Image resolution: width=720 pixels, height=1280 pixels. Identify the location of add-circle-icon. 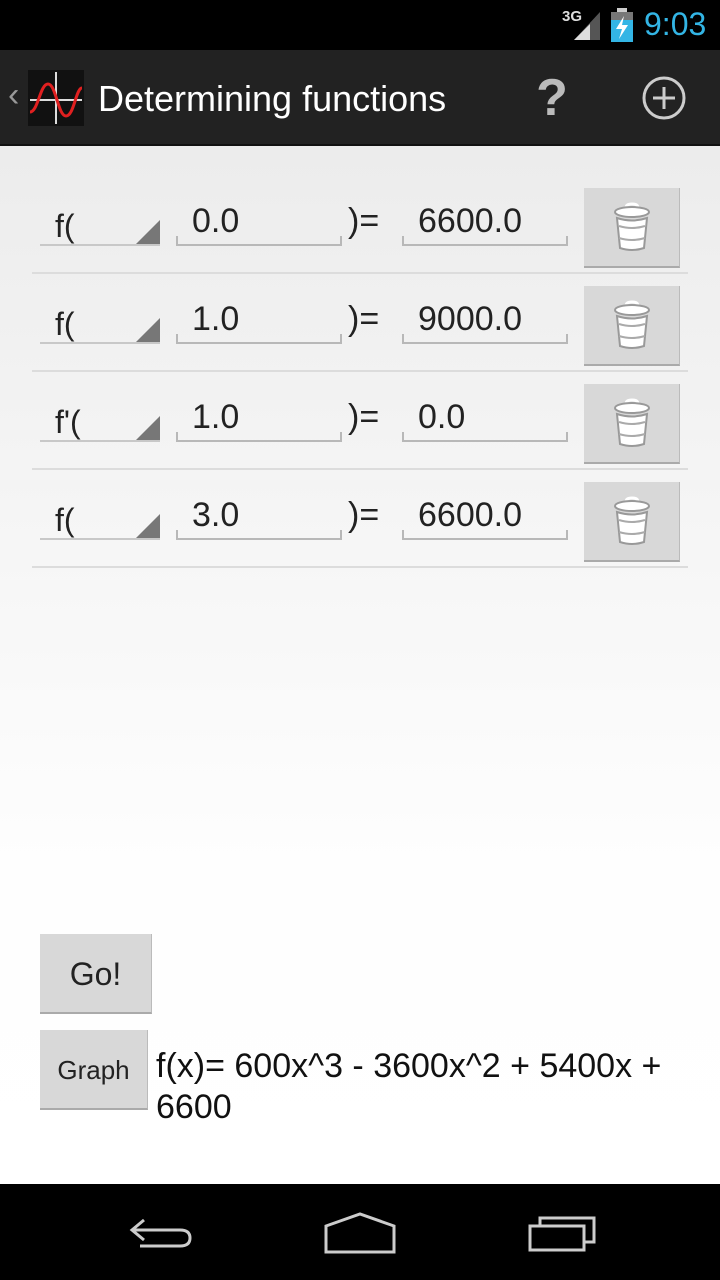
(664, 98).